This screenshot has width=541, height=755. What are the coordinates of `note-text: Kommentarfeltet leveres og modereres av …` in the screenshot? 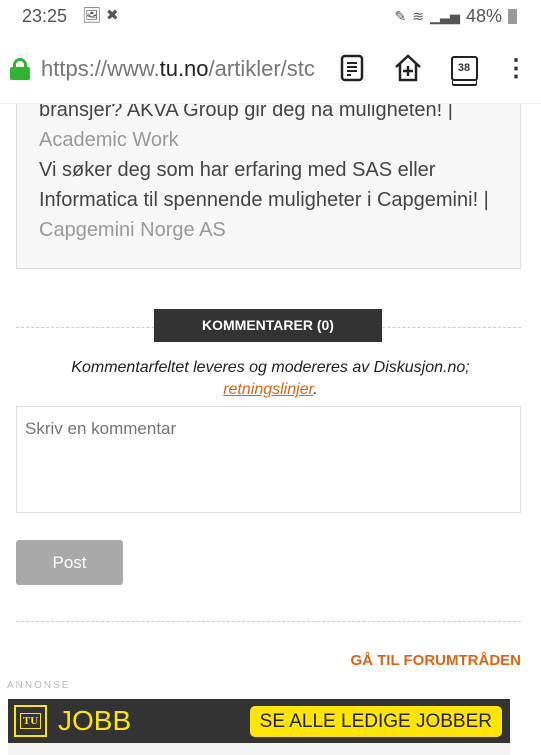 It's located at (270, 367).